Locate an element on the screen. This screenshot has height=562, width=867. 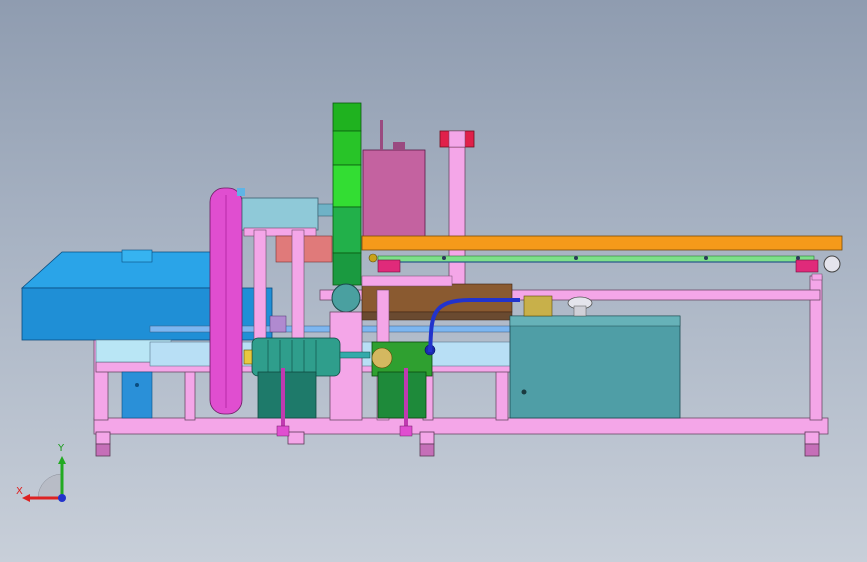
hydraulic-tank is located at coordinates (595, 357).